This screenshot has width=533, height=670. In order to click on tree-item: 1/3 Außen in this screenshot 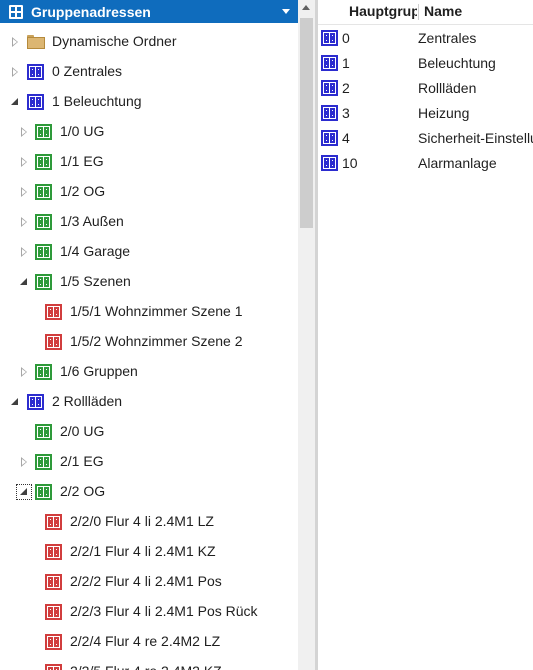, I will do `click(149, 222)`.